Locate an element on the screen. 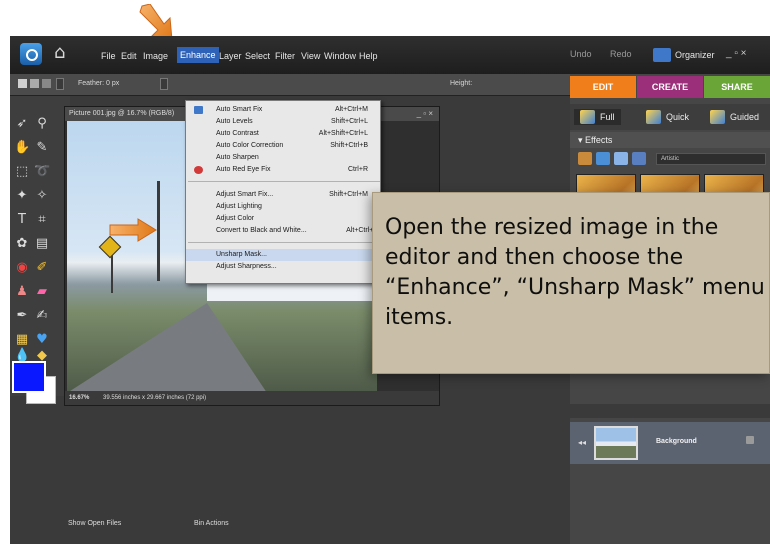 The image size is (770, 544). layer-visibility-icon: ◂◂ is located at coordinates (582, 442).